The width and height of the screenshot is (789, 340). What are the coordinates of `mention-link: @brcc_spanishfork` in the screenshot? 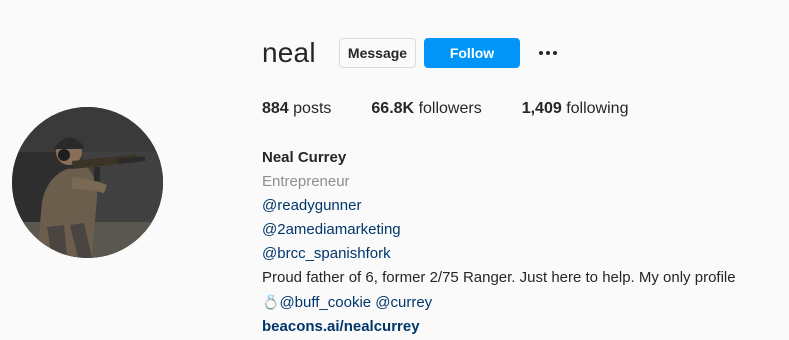 It's located at (522, 254).